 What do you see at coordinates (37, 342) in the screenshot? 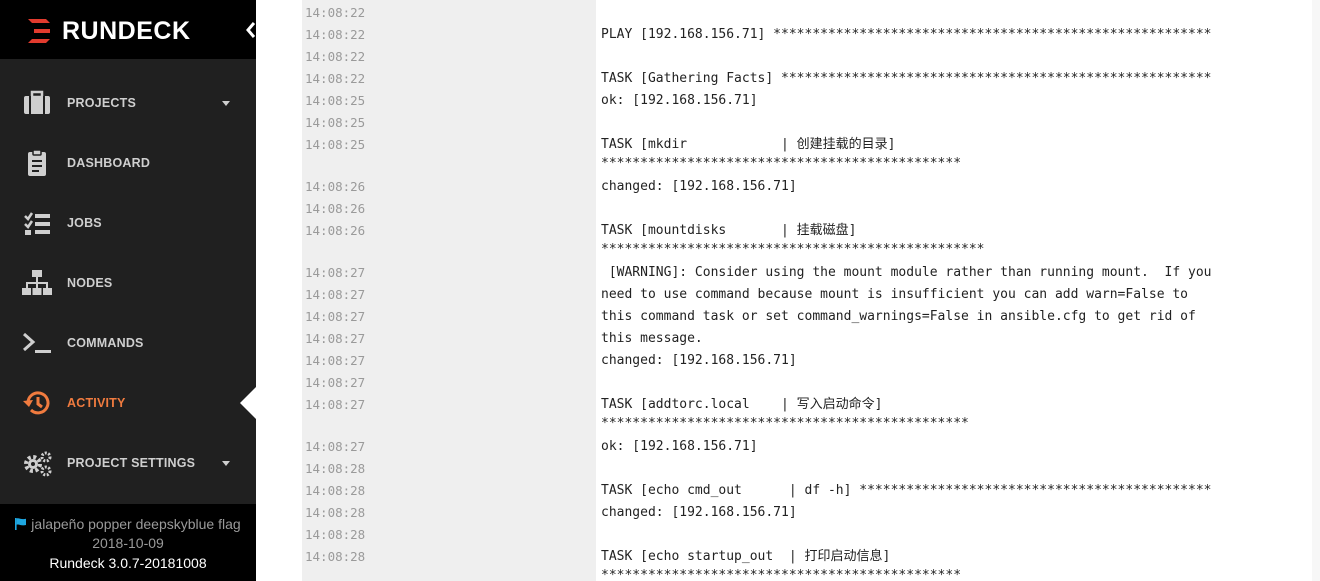
I see `terminal-icon` at bounding box center [37, 342].